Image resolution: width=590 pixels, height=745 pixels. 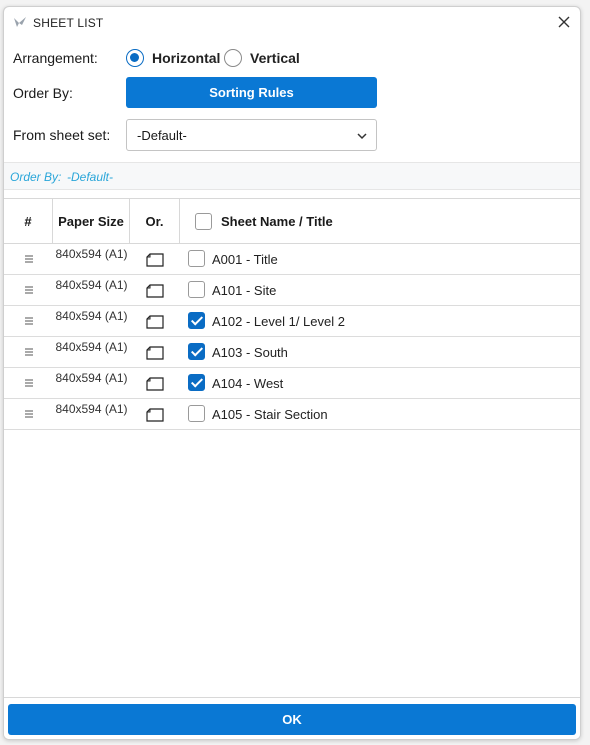 What do you see at coordinates (68, 23) in the screenshot?
I see `window-title: SHEET LIST` at bounding box center [68, 23].